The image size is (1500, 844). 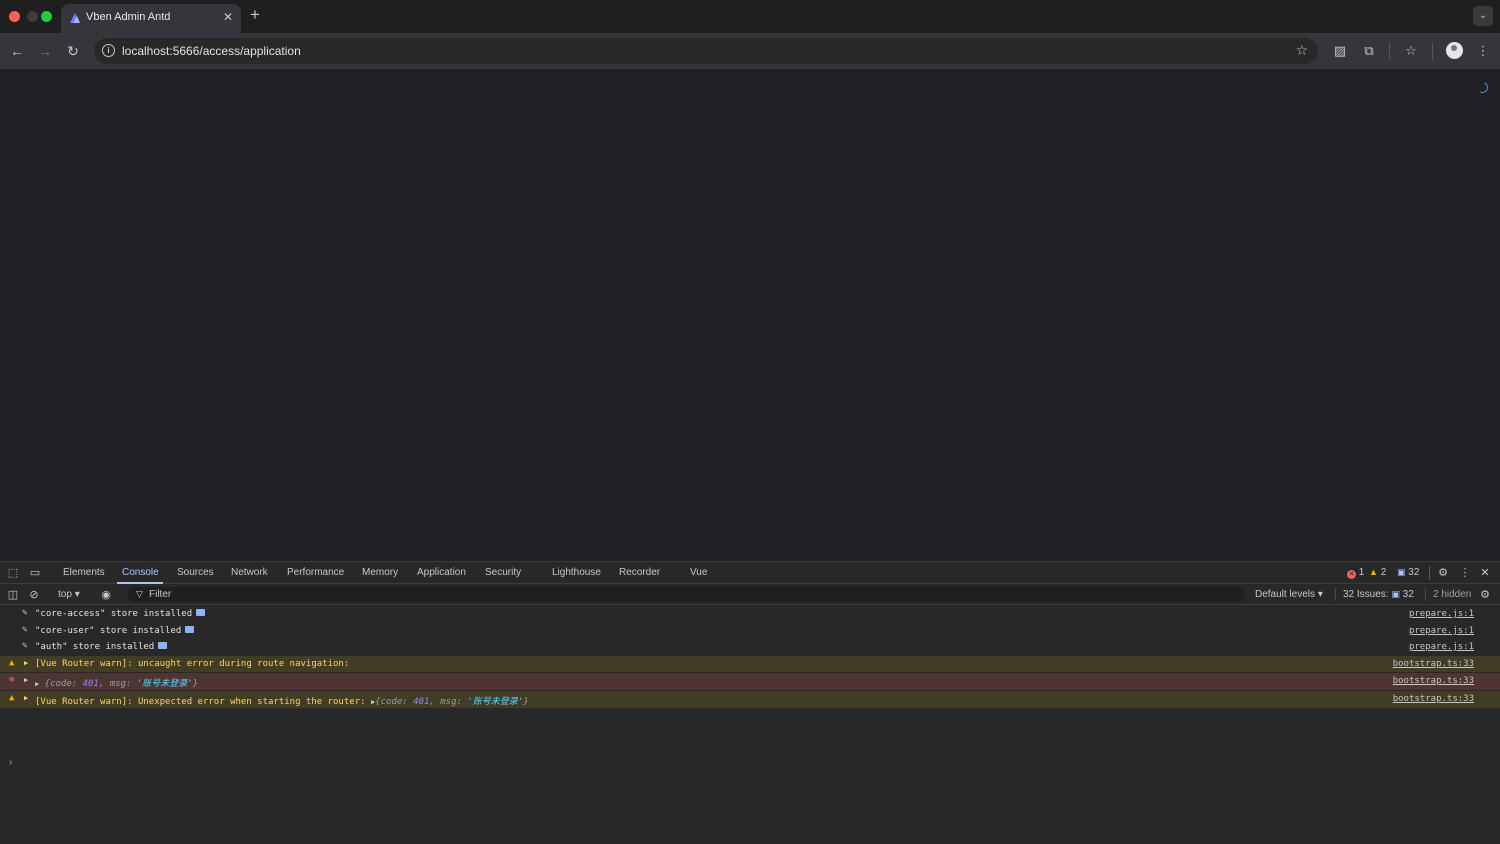 I want to click on tab-network: Network, so click(x=249, y=572).